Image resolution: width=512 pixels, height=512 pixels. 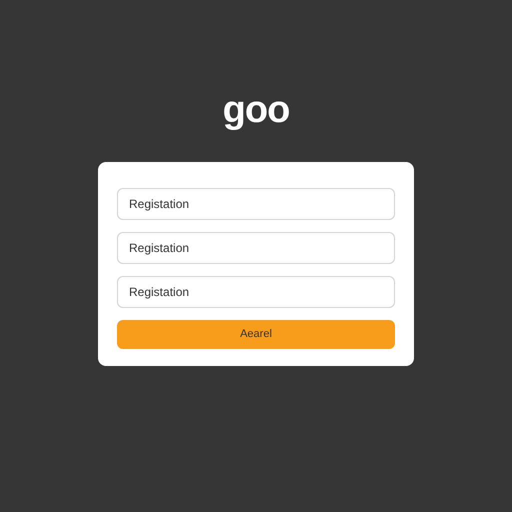 What do you see at coordinates (256, 110) in the screenshot?
I see `logo: goo` at bounding box center [256, 110].